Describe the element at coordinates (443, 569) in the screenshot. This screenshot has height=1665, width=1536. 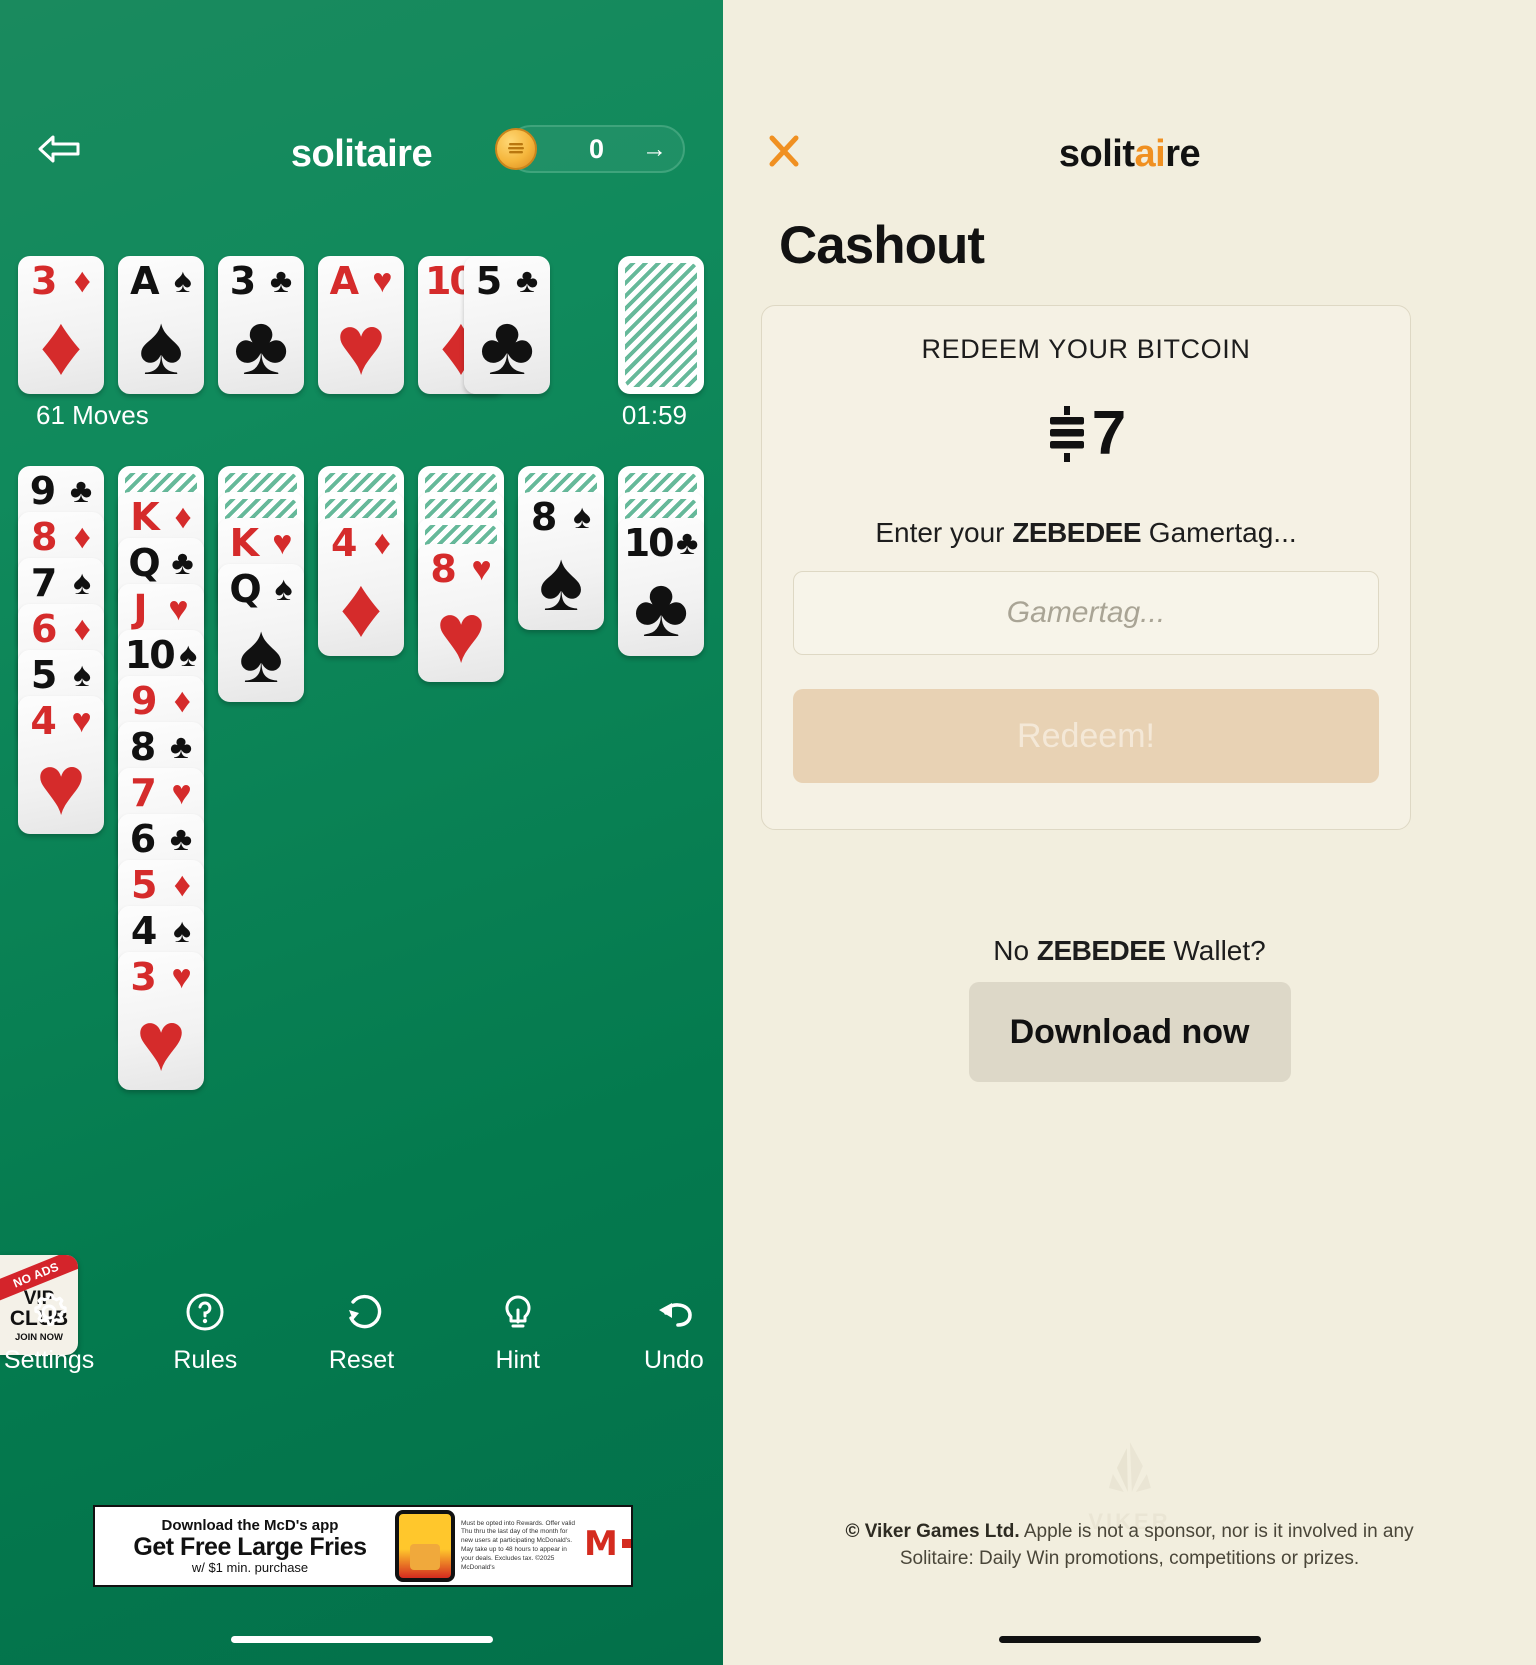
I see `card-rank: 8` at that location.